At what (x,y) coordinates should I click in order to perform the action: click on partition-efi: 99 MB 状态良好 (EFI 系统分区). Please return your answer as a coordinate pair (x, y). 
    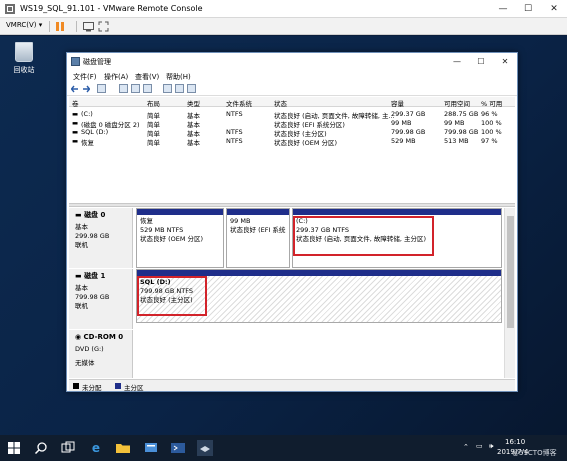
    Looking at the image, I should click on (258, 238).